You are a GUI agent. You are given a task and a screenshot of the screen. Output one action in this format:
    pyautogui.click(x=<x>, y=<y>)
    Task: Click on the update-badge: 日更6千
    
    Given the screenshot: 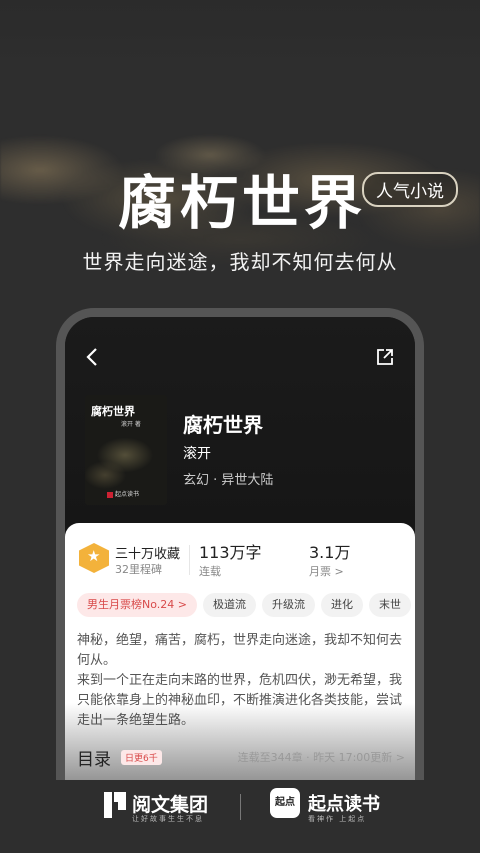 What is the action you would take?
    pyautogui.click(x=141, y=757)
    